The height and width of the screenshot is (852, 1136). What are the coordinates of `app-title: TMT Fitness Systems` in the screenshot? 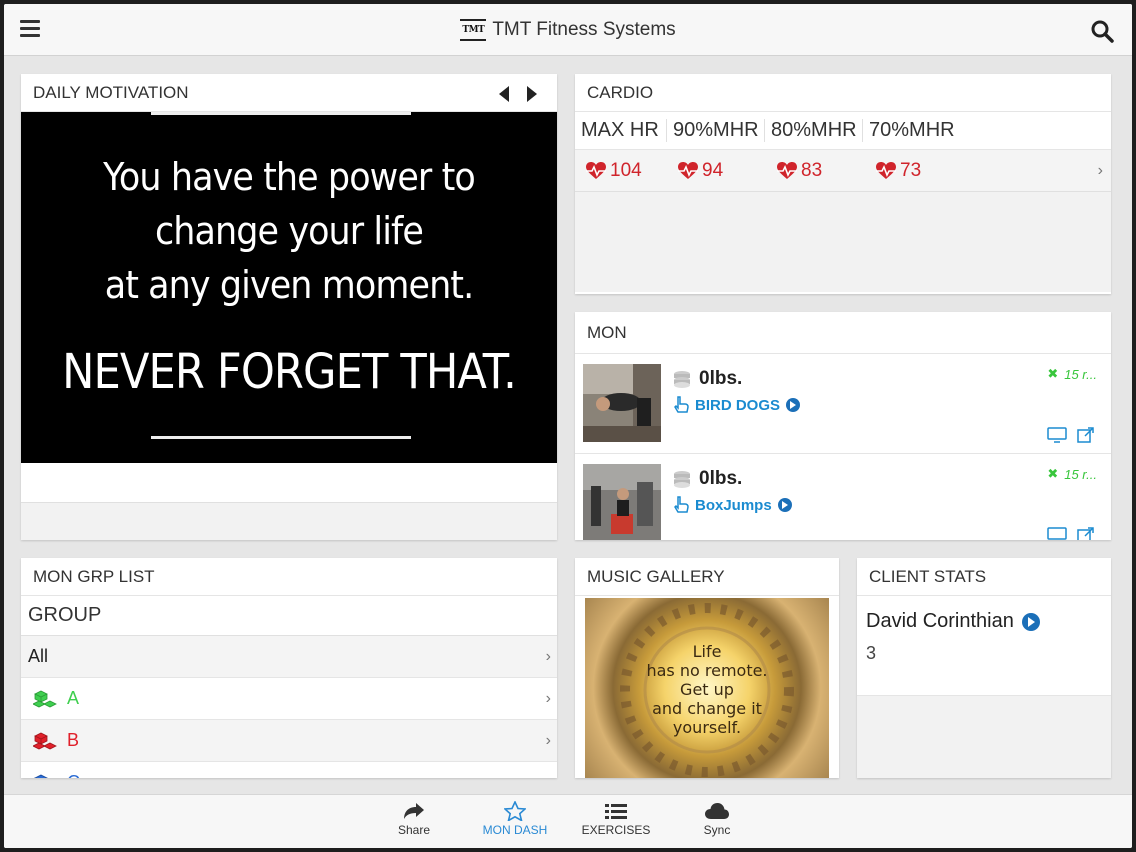 It's located at (584, 29).